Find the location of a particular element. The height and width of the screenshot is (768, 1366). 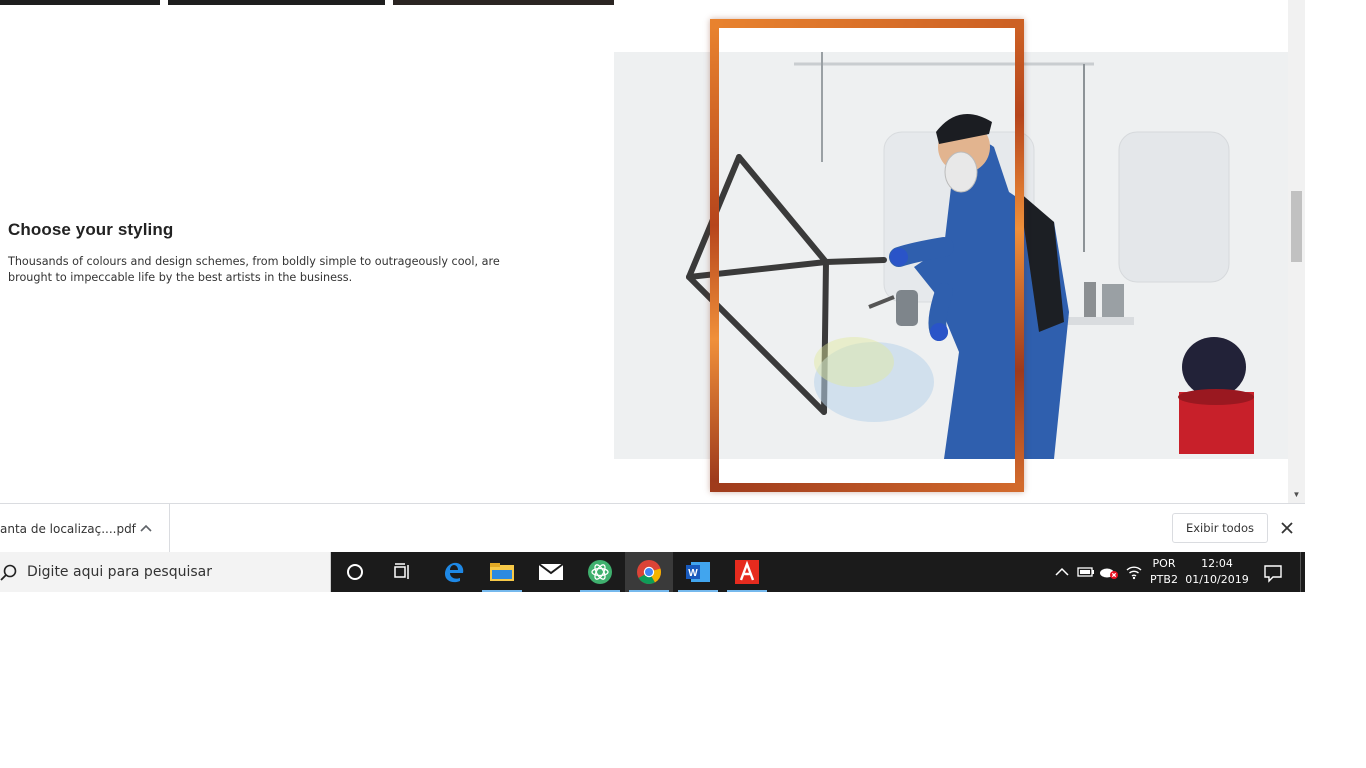

show-all-downloads-button: Exibir todos is located at coordinates (1220, 528).